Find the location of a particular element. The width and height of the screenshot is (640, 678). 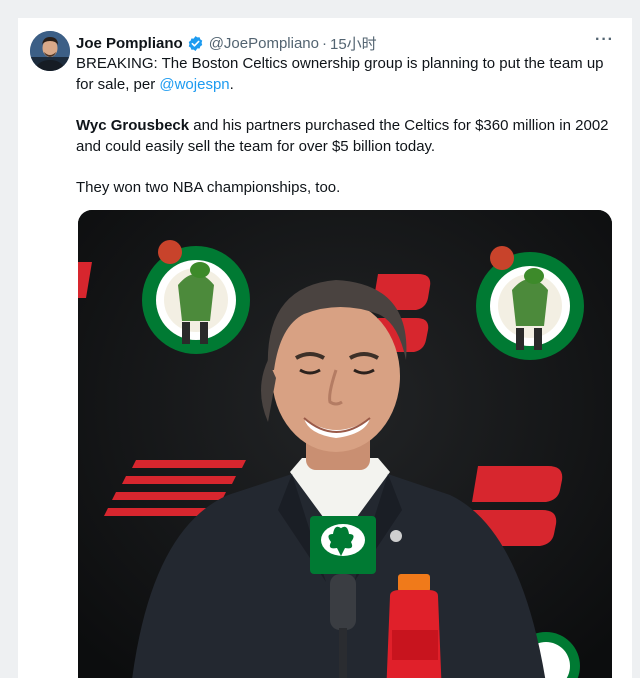

author-handle: @JoePompliano is located at coordinates (264, 43).